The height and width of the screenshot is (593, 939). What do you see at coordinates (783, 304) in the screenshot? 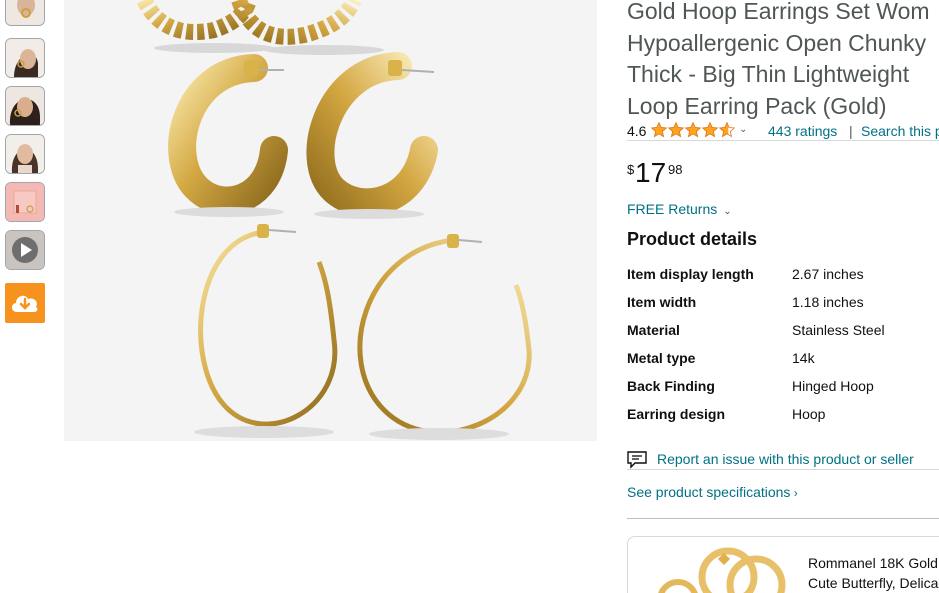
I see `detail-row: Item width 1.18 inches` at bounding box center [783, 304].